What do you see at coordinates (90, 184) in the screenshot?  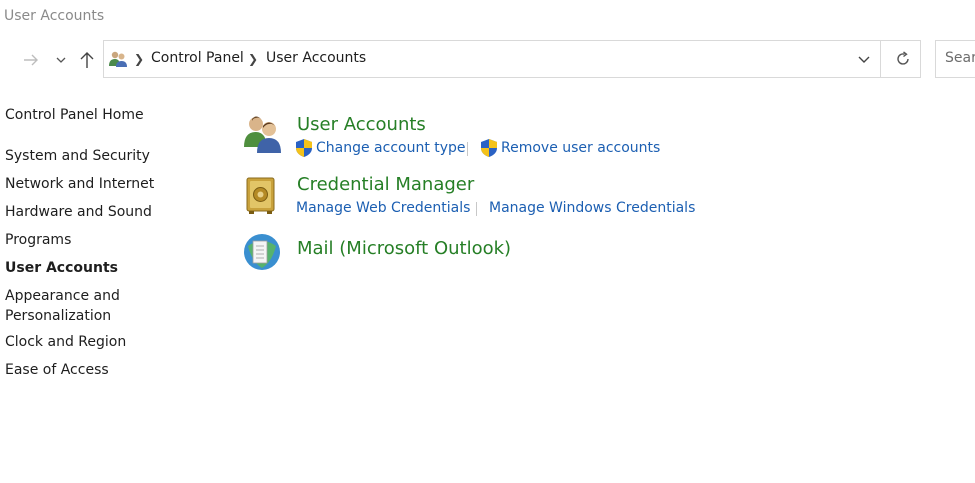 I see `sidebar-item-network-internet: Network and Internet` at bounding box center [90, 184].